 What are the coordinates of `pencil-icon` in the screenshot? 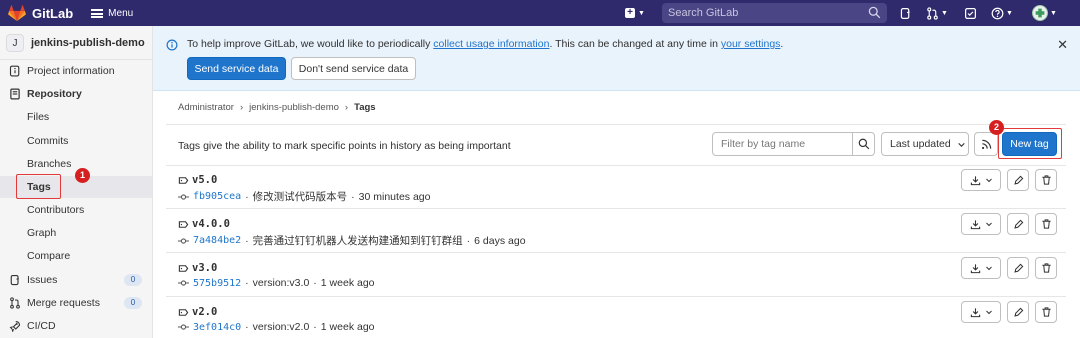 It's located at (1018, 312).